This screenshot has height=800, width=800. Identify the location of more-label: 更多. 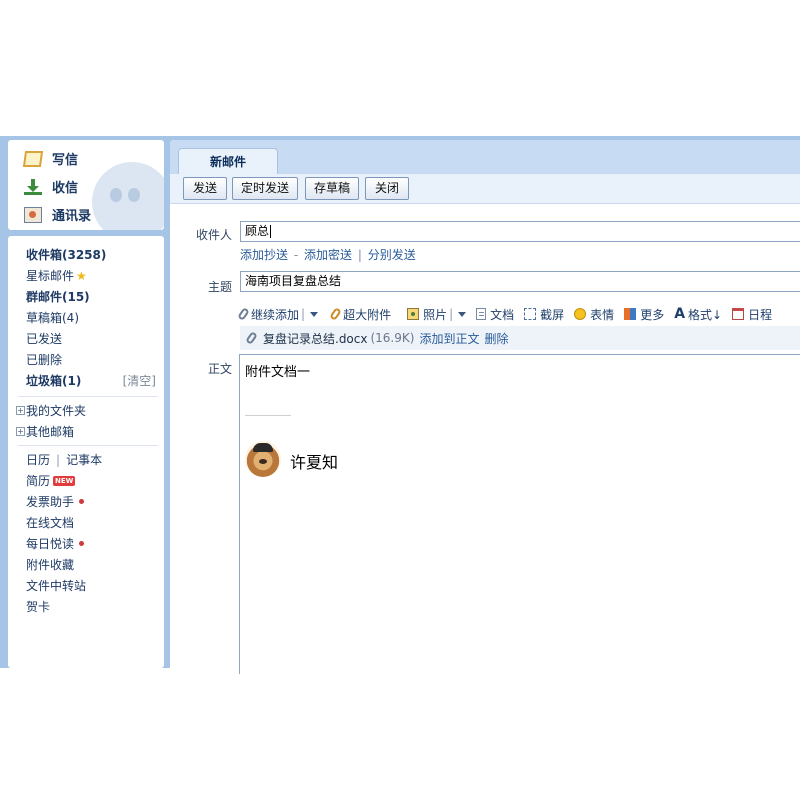
(652, 314).